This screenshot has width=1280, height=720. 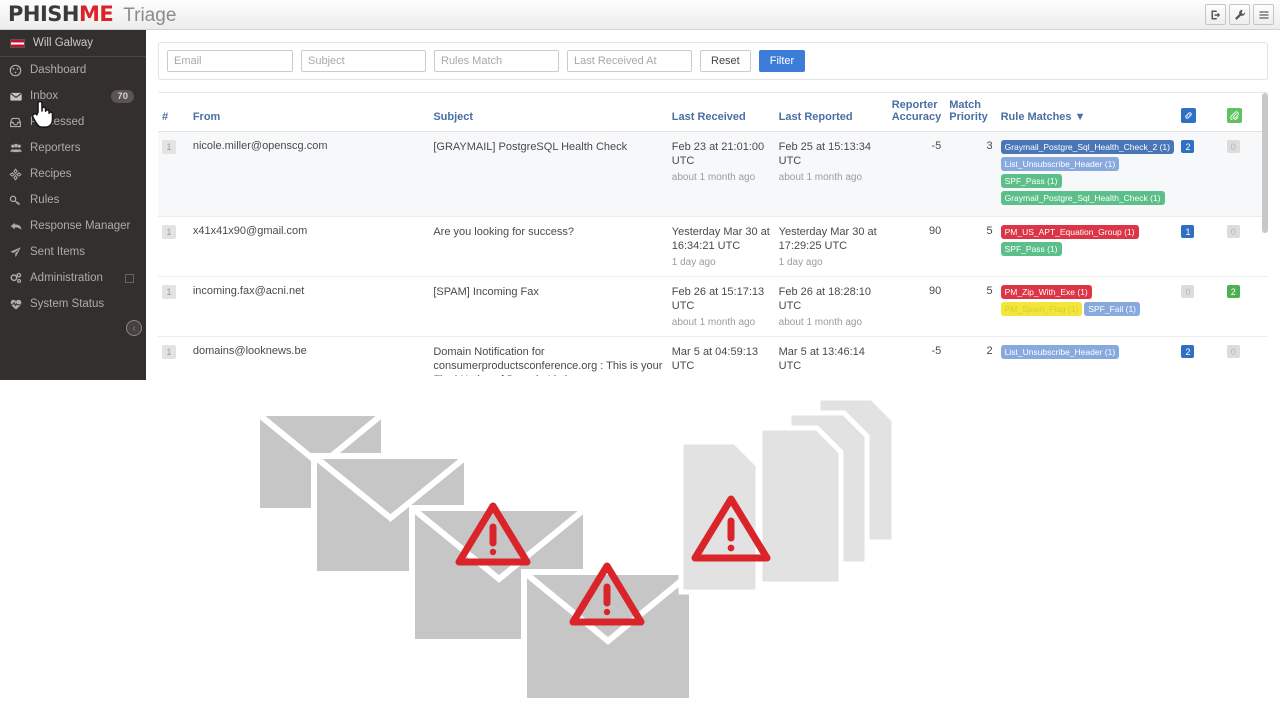 What do you see at coordinates (17, 148) in the screenshot?
I see `users-icon` at bounding box center [17, 148].